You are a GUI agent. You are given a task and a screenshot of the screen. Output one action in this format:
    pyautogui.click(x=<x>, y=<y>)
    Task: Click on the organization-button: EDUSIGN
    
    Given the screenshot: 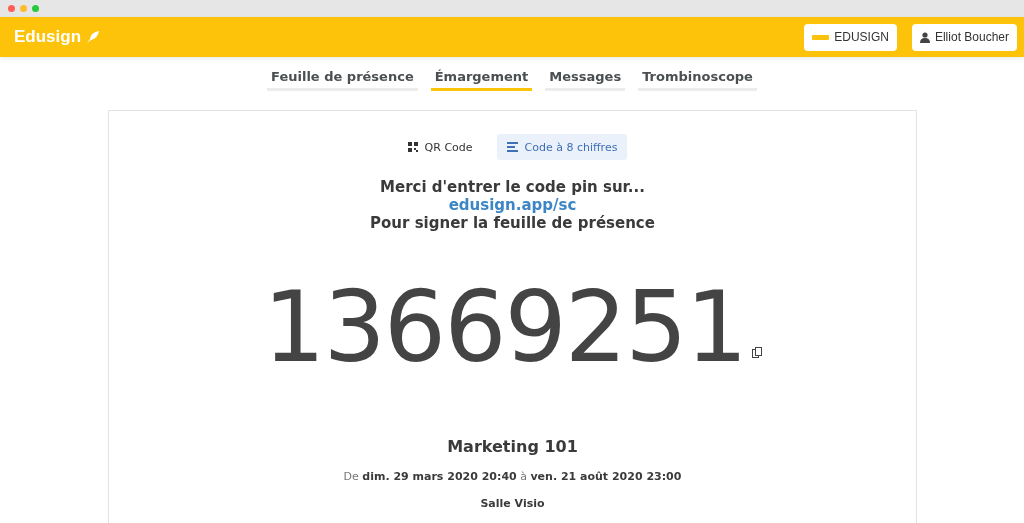 What is the action you would take?
    pyautogui.click(x=850, y=37)
    